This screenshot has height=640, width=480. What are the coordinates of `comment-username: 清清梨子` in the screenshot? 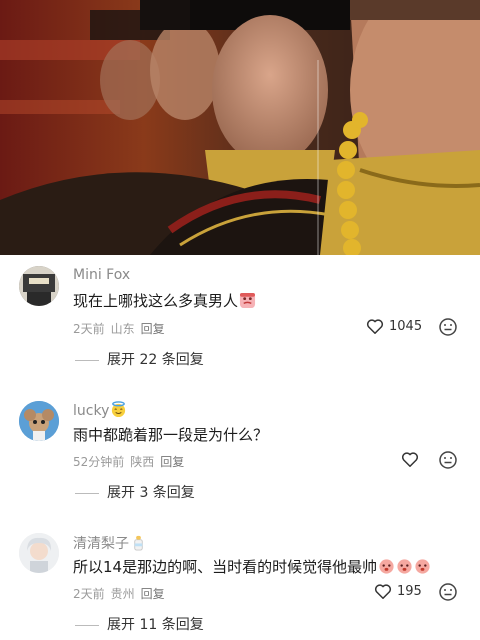 It's located at (110, 543).